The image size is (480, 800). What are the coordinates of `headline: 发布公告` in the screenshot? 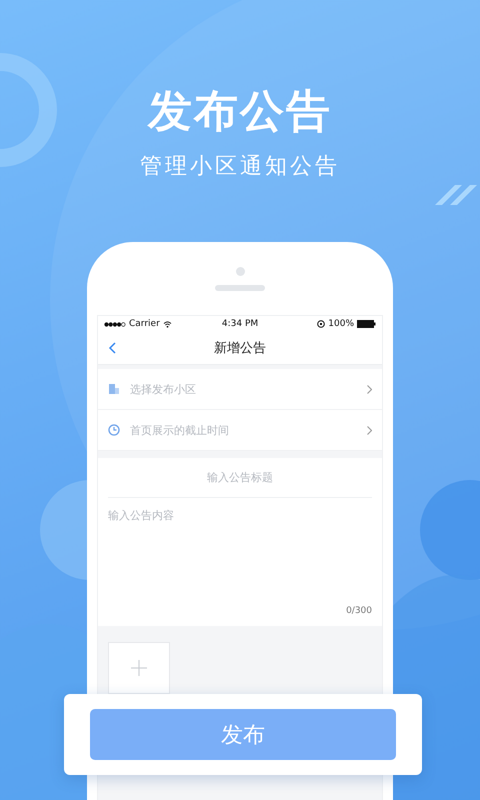 It's located at (240, 112).